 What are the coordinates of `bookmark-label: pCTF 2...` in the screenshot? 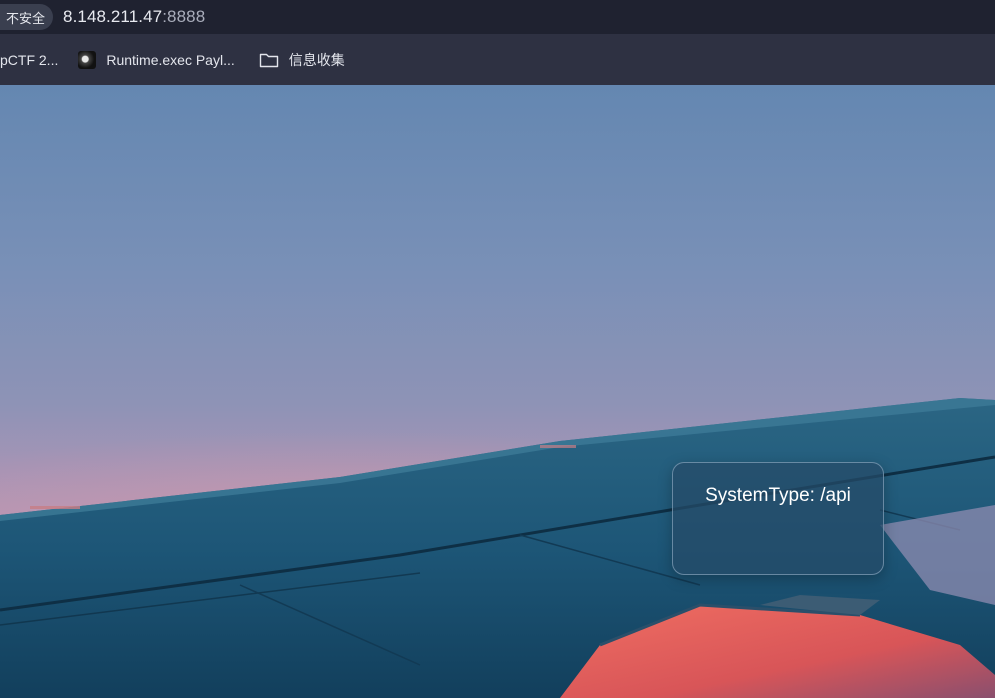 It's located at (29, 59).